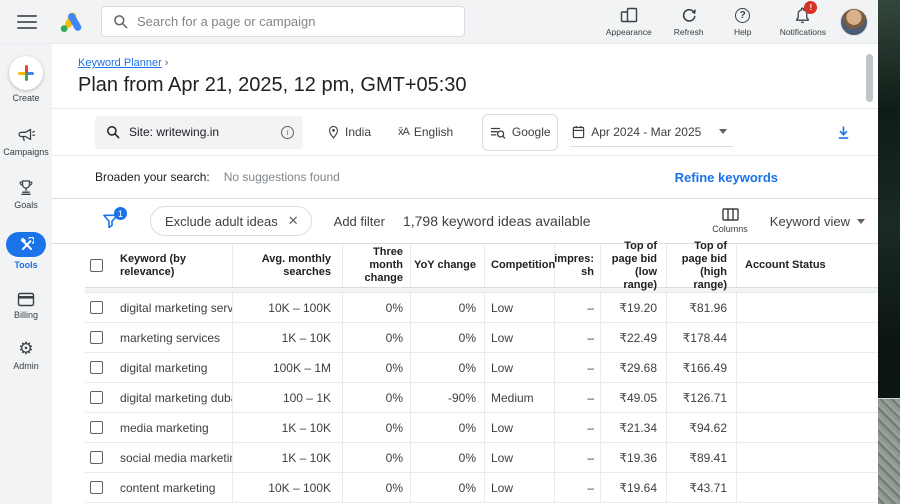 The height and width of the screenshot is (504, 900). What do you see at coordinates (26, 306) in the screenshot?
I see `sidebar-item-billing: Billing` at bounding box center [26, 306].